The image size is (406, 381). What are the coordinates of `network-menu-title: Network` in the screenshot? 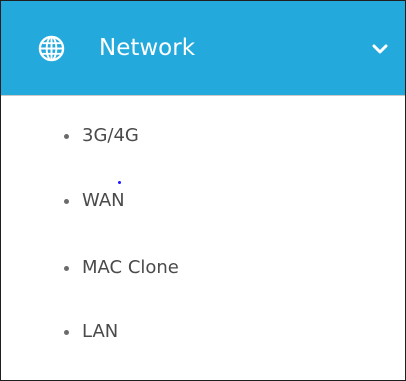 It's located at (147, 48).